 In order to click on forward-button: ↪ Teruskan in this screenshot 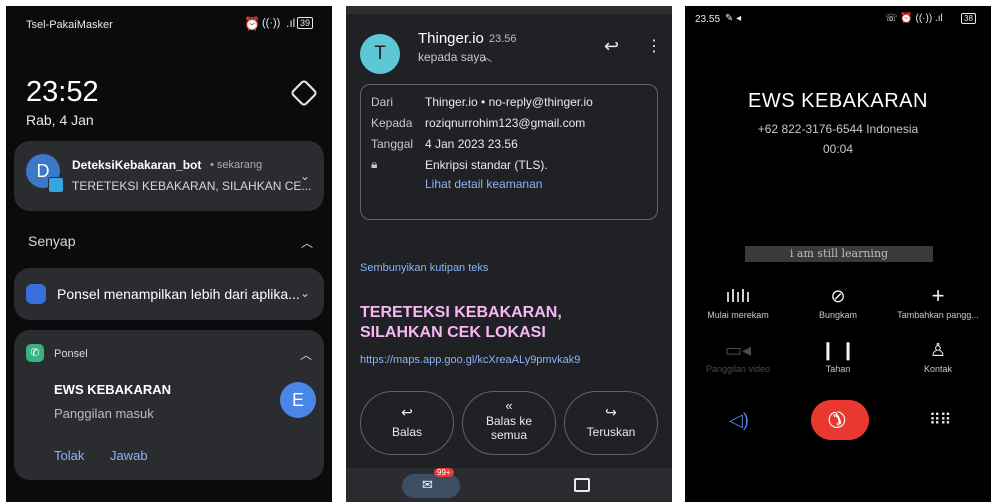, I will do `click(611, 423)`.